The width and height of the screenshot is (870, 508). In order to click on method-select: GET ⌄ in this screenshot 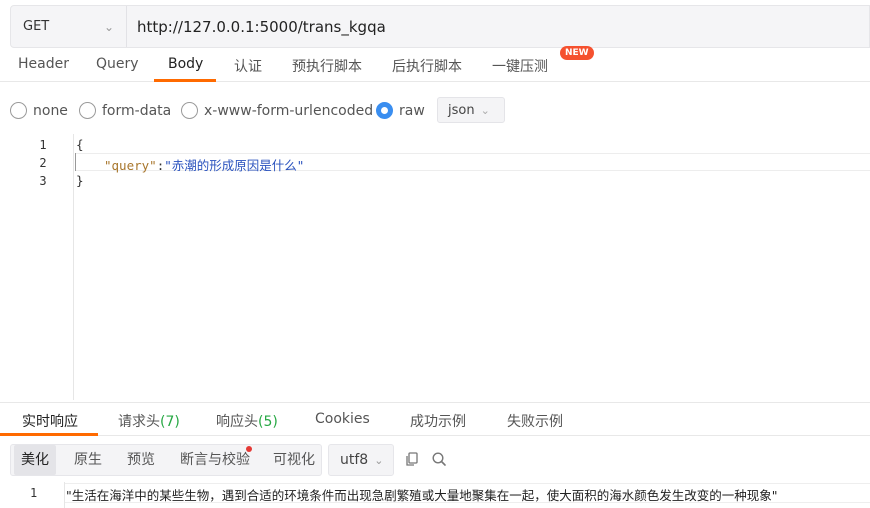, I will do `click(69, 26)`.